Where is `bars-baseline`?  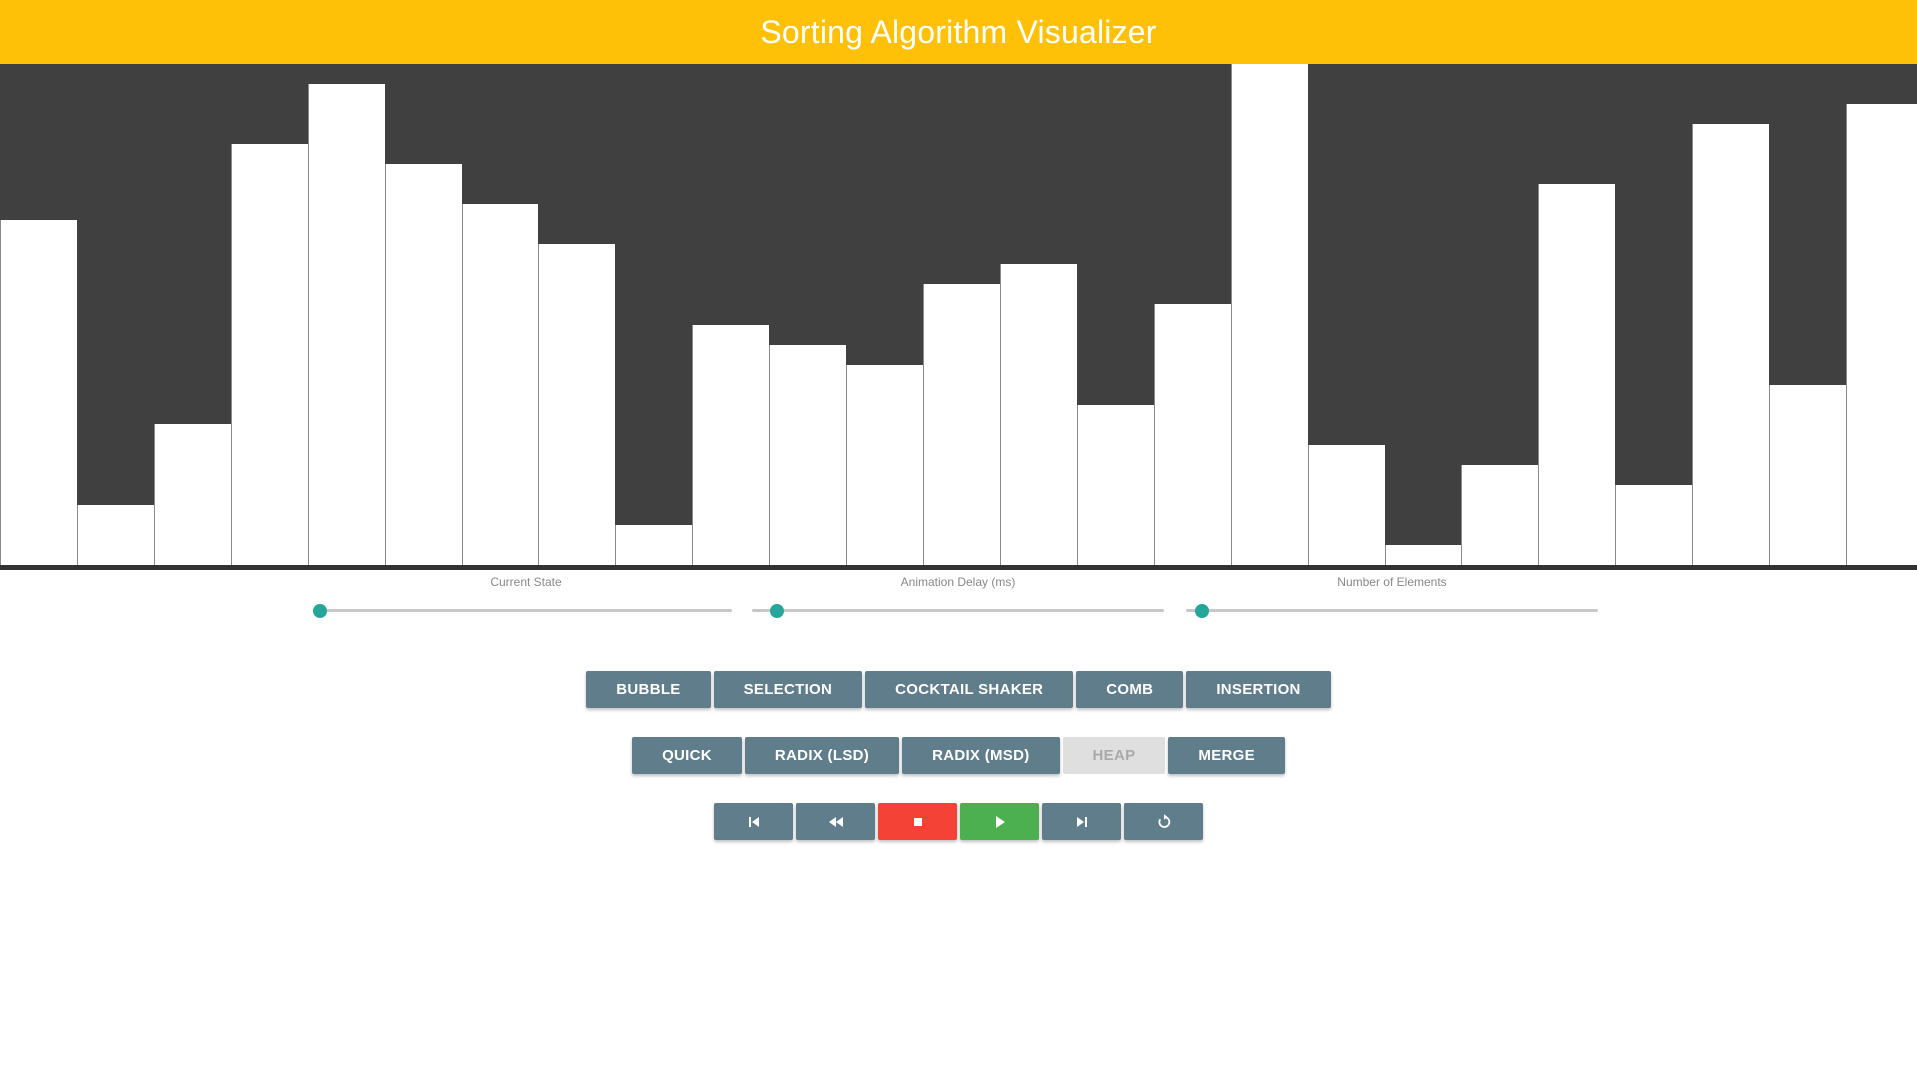
bars-baseline is located at coordinates (958, 567).